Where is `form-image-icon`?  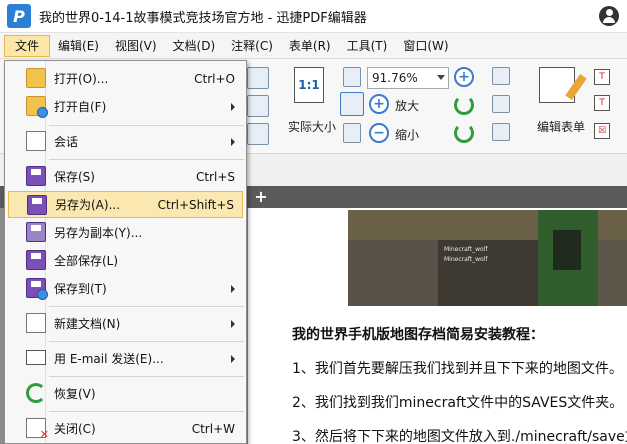 form-image-icon is located at coordinates (501, 104).